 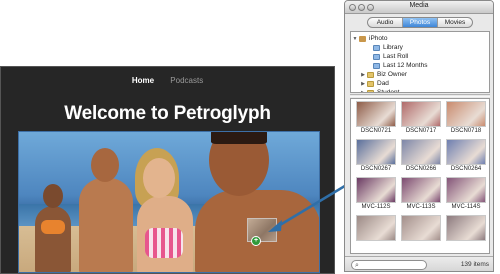 I want to click on photo-thumbnail: DSCN0717, so click(x=421, y=117).